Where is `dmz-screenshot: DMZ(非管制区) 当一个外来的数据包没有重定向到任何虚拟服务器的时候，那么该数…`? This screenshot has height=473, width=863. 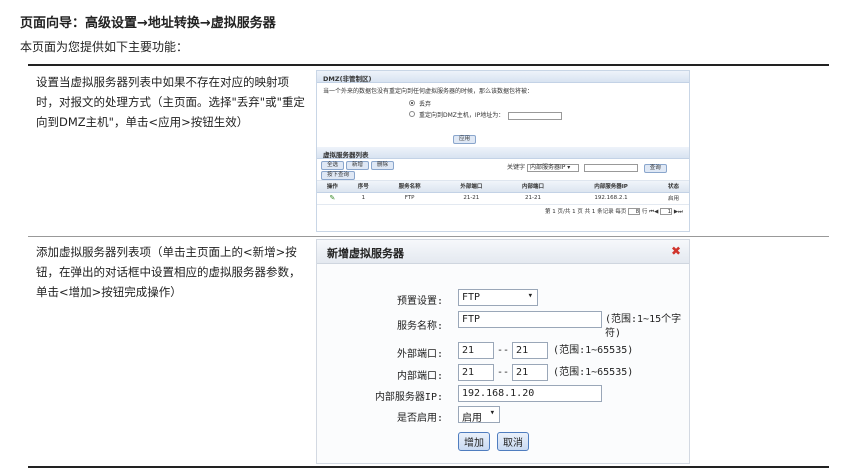
dmz-screenshot: DMZ(非管制区) 当一个外来的数据包没有重定向到任何虚拟服务器的时候，那么该数… is located at coordinates (503, 151).